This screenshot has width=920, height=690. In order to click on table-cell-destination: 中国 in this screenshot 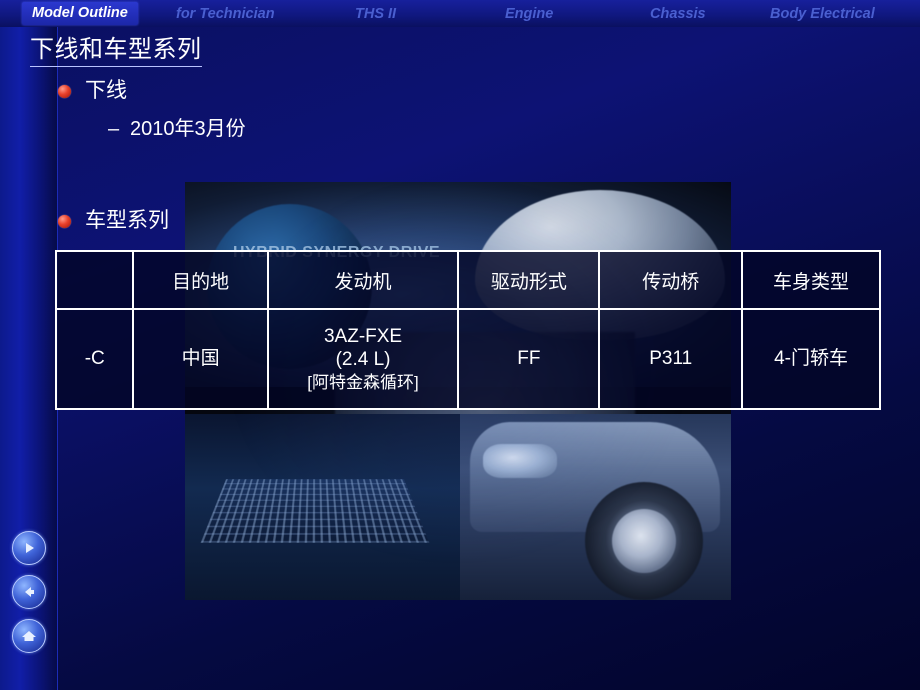, I will do `click(200, 359)`.